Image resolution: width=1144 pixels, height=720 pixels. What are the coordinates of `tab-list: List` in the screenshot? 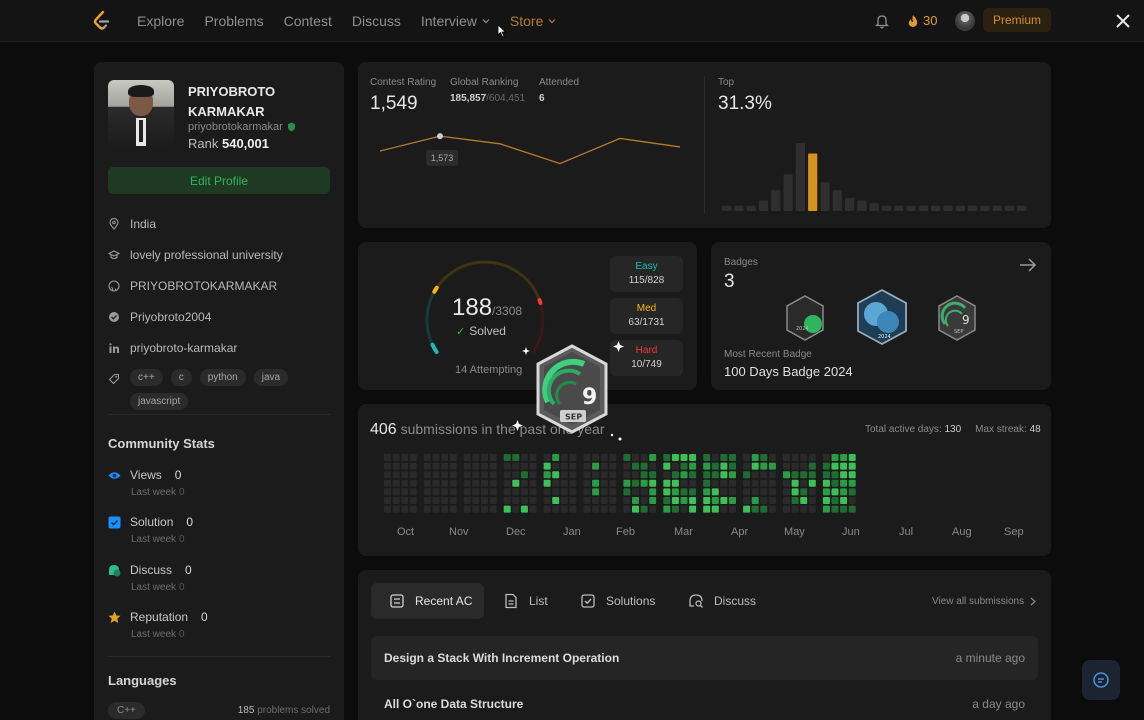 It's located at (525, 601).